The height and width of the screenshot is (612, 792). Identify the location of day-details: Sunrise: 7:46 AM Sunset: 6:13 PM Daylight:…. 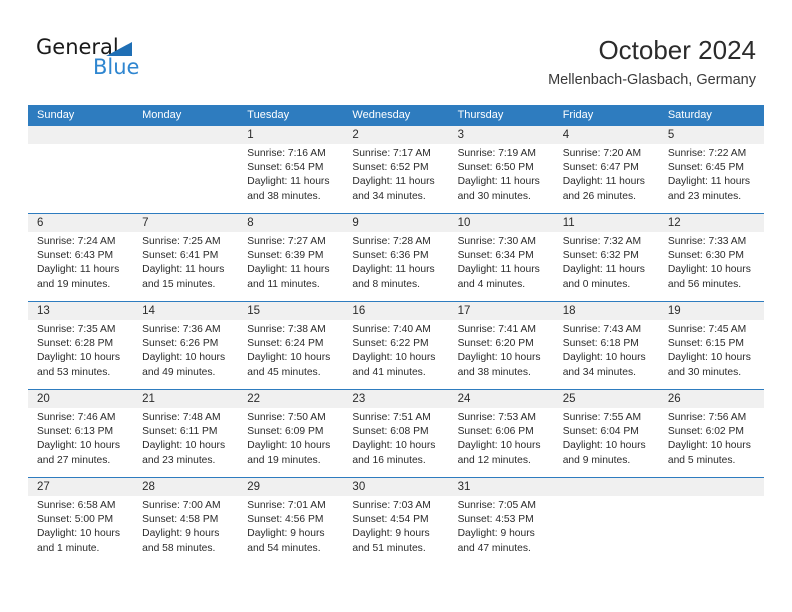
(80, 438).